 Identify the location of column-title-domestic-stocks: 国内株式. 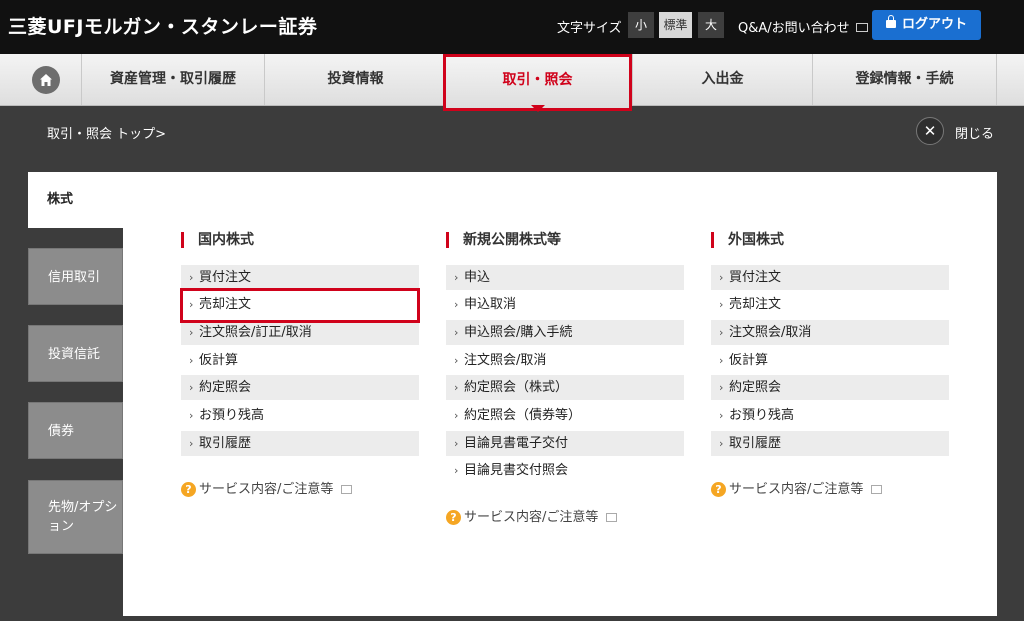
(217, 240).